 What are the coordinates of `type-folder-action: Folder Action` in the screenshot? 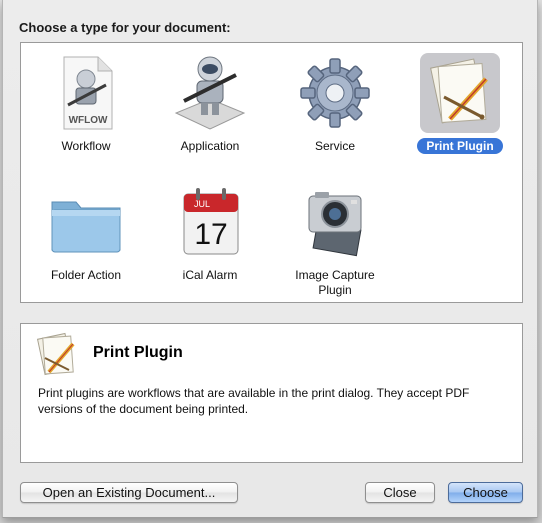 It's located at (86, 237).